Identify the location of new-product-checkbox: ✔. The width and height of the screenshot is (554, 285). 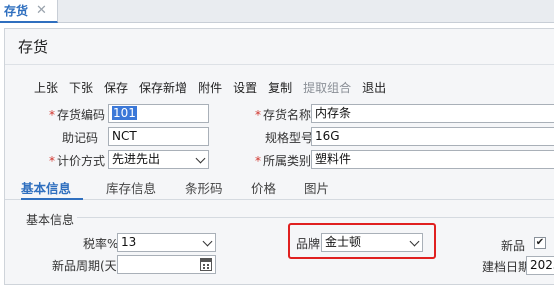
(540, 243).